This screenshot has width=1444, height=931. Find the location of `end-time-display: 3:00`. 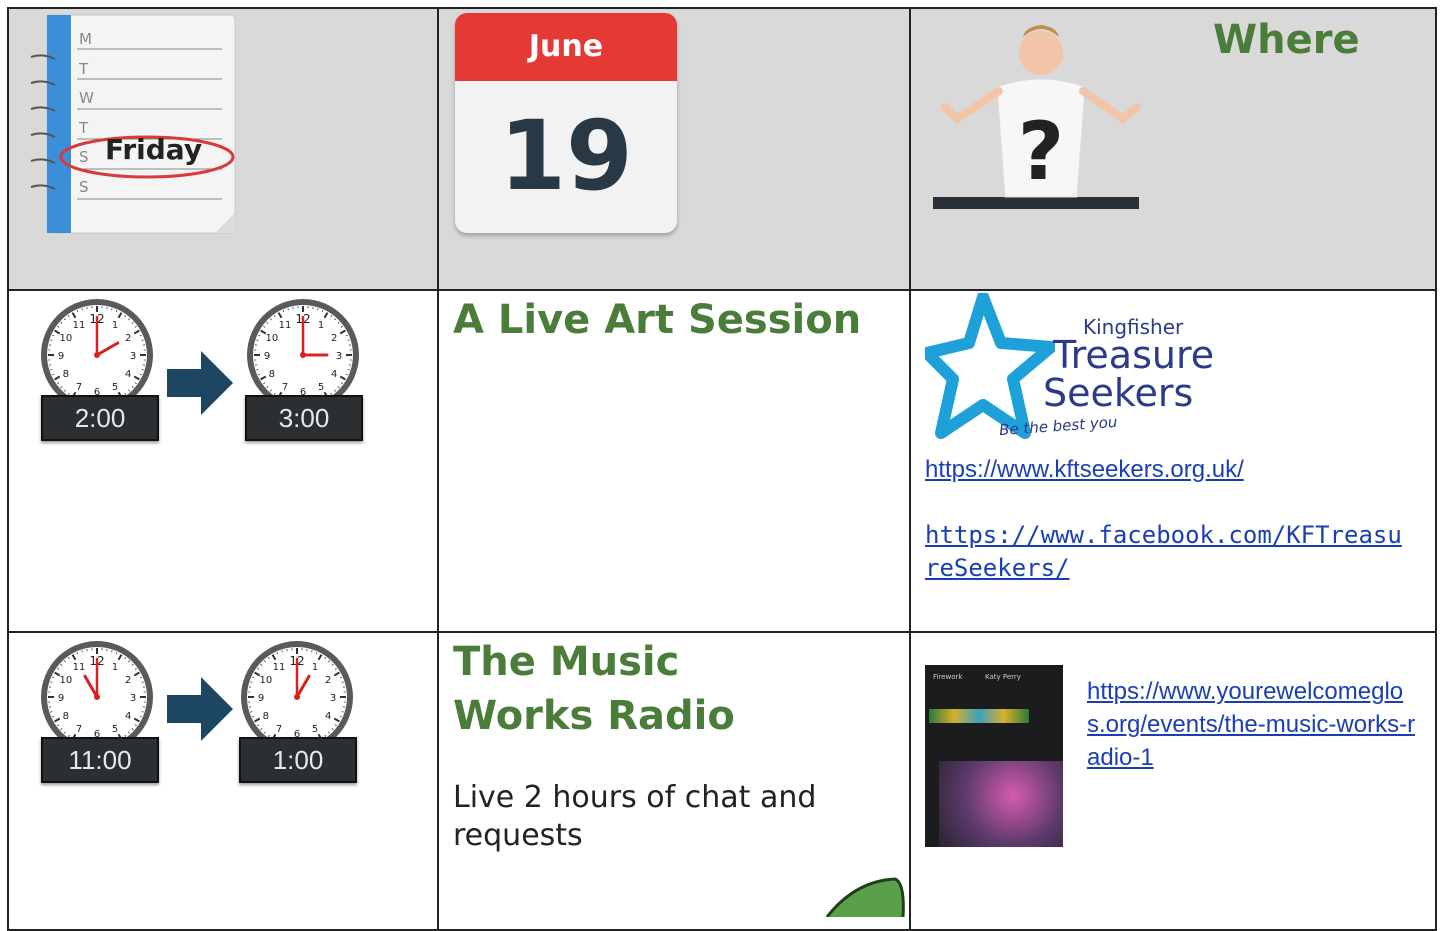

end-time-display: 3:00 is located at coordinates (304, 418).